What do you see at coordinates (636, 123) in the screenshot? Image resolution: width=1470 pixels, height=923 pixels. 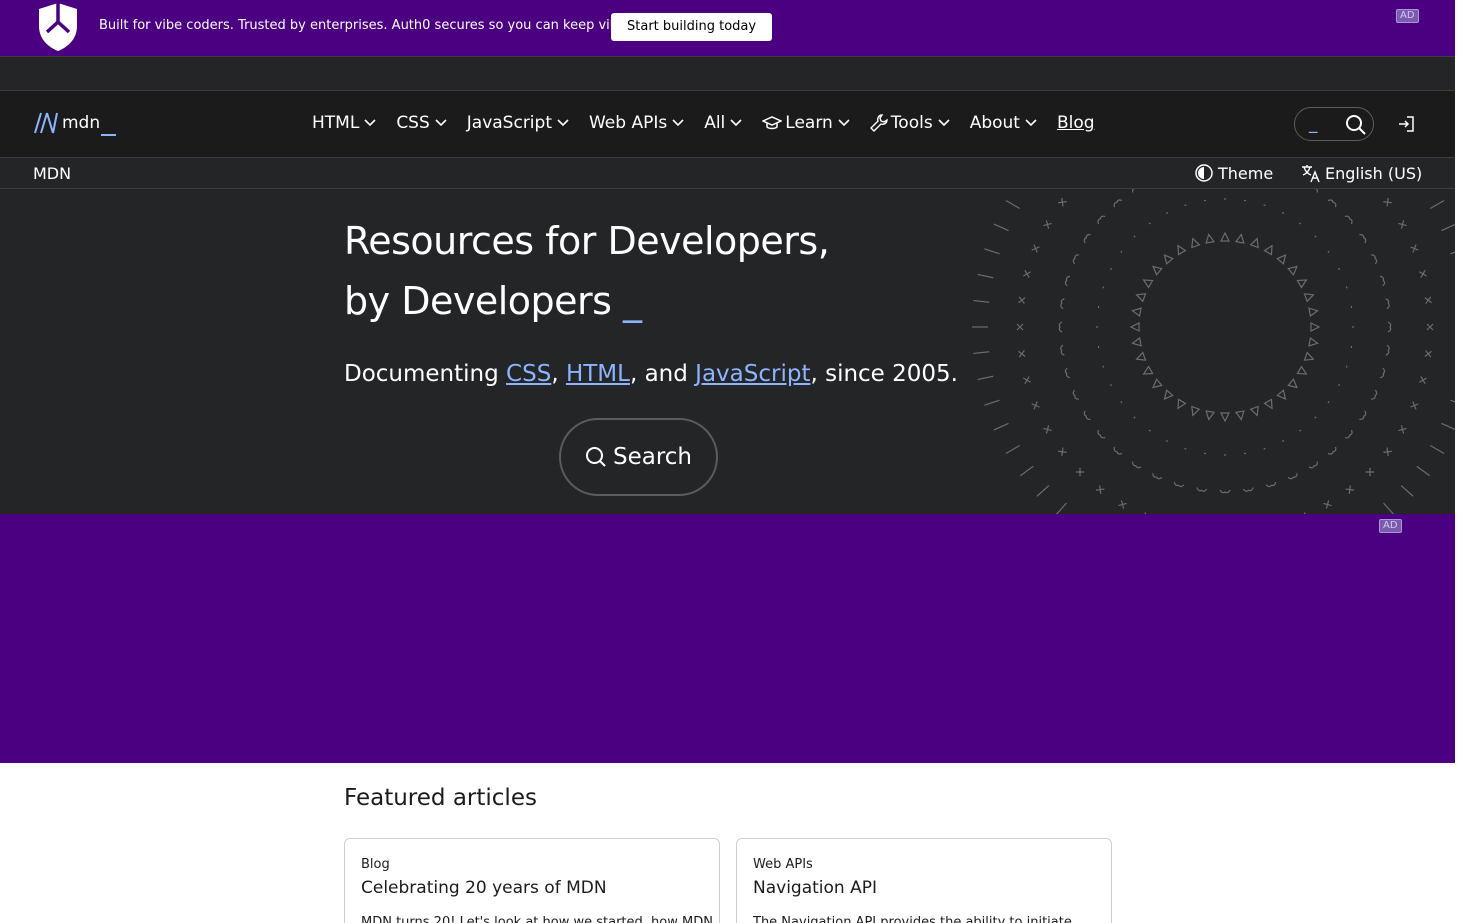 I see `nav-web-apis: Web APIs` at bounding box center [636, 123].